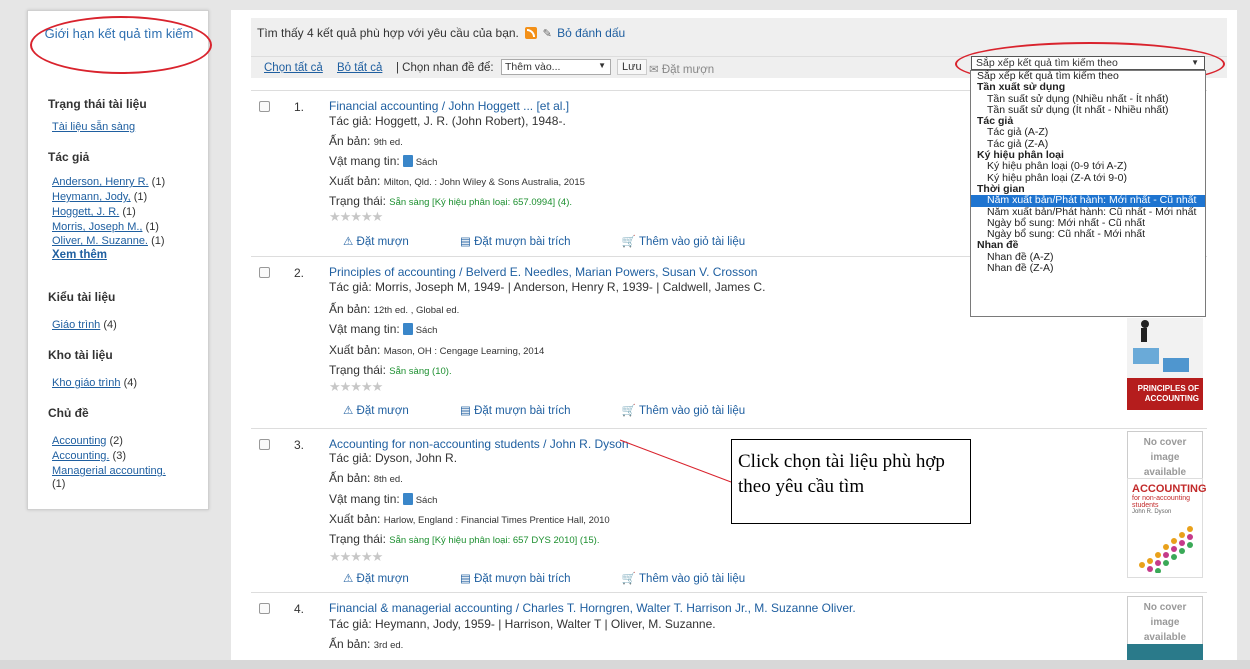  What do you see at coordinates (625, 664) in the screenshot?
I see `horizontal-scrollbar` at bounding box center [625, 664].